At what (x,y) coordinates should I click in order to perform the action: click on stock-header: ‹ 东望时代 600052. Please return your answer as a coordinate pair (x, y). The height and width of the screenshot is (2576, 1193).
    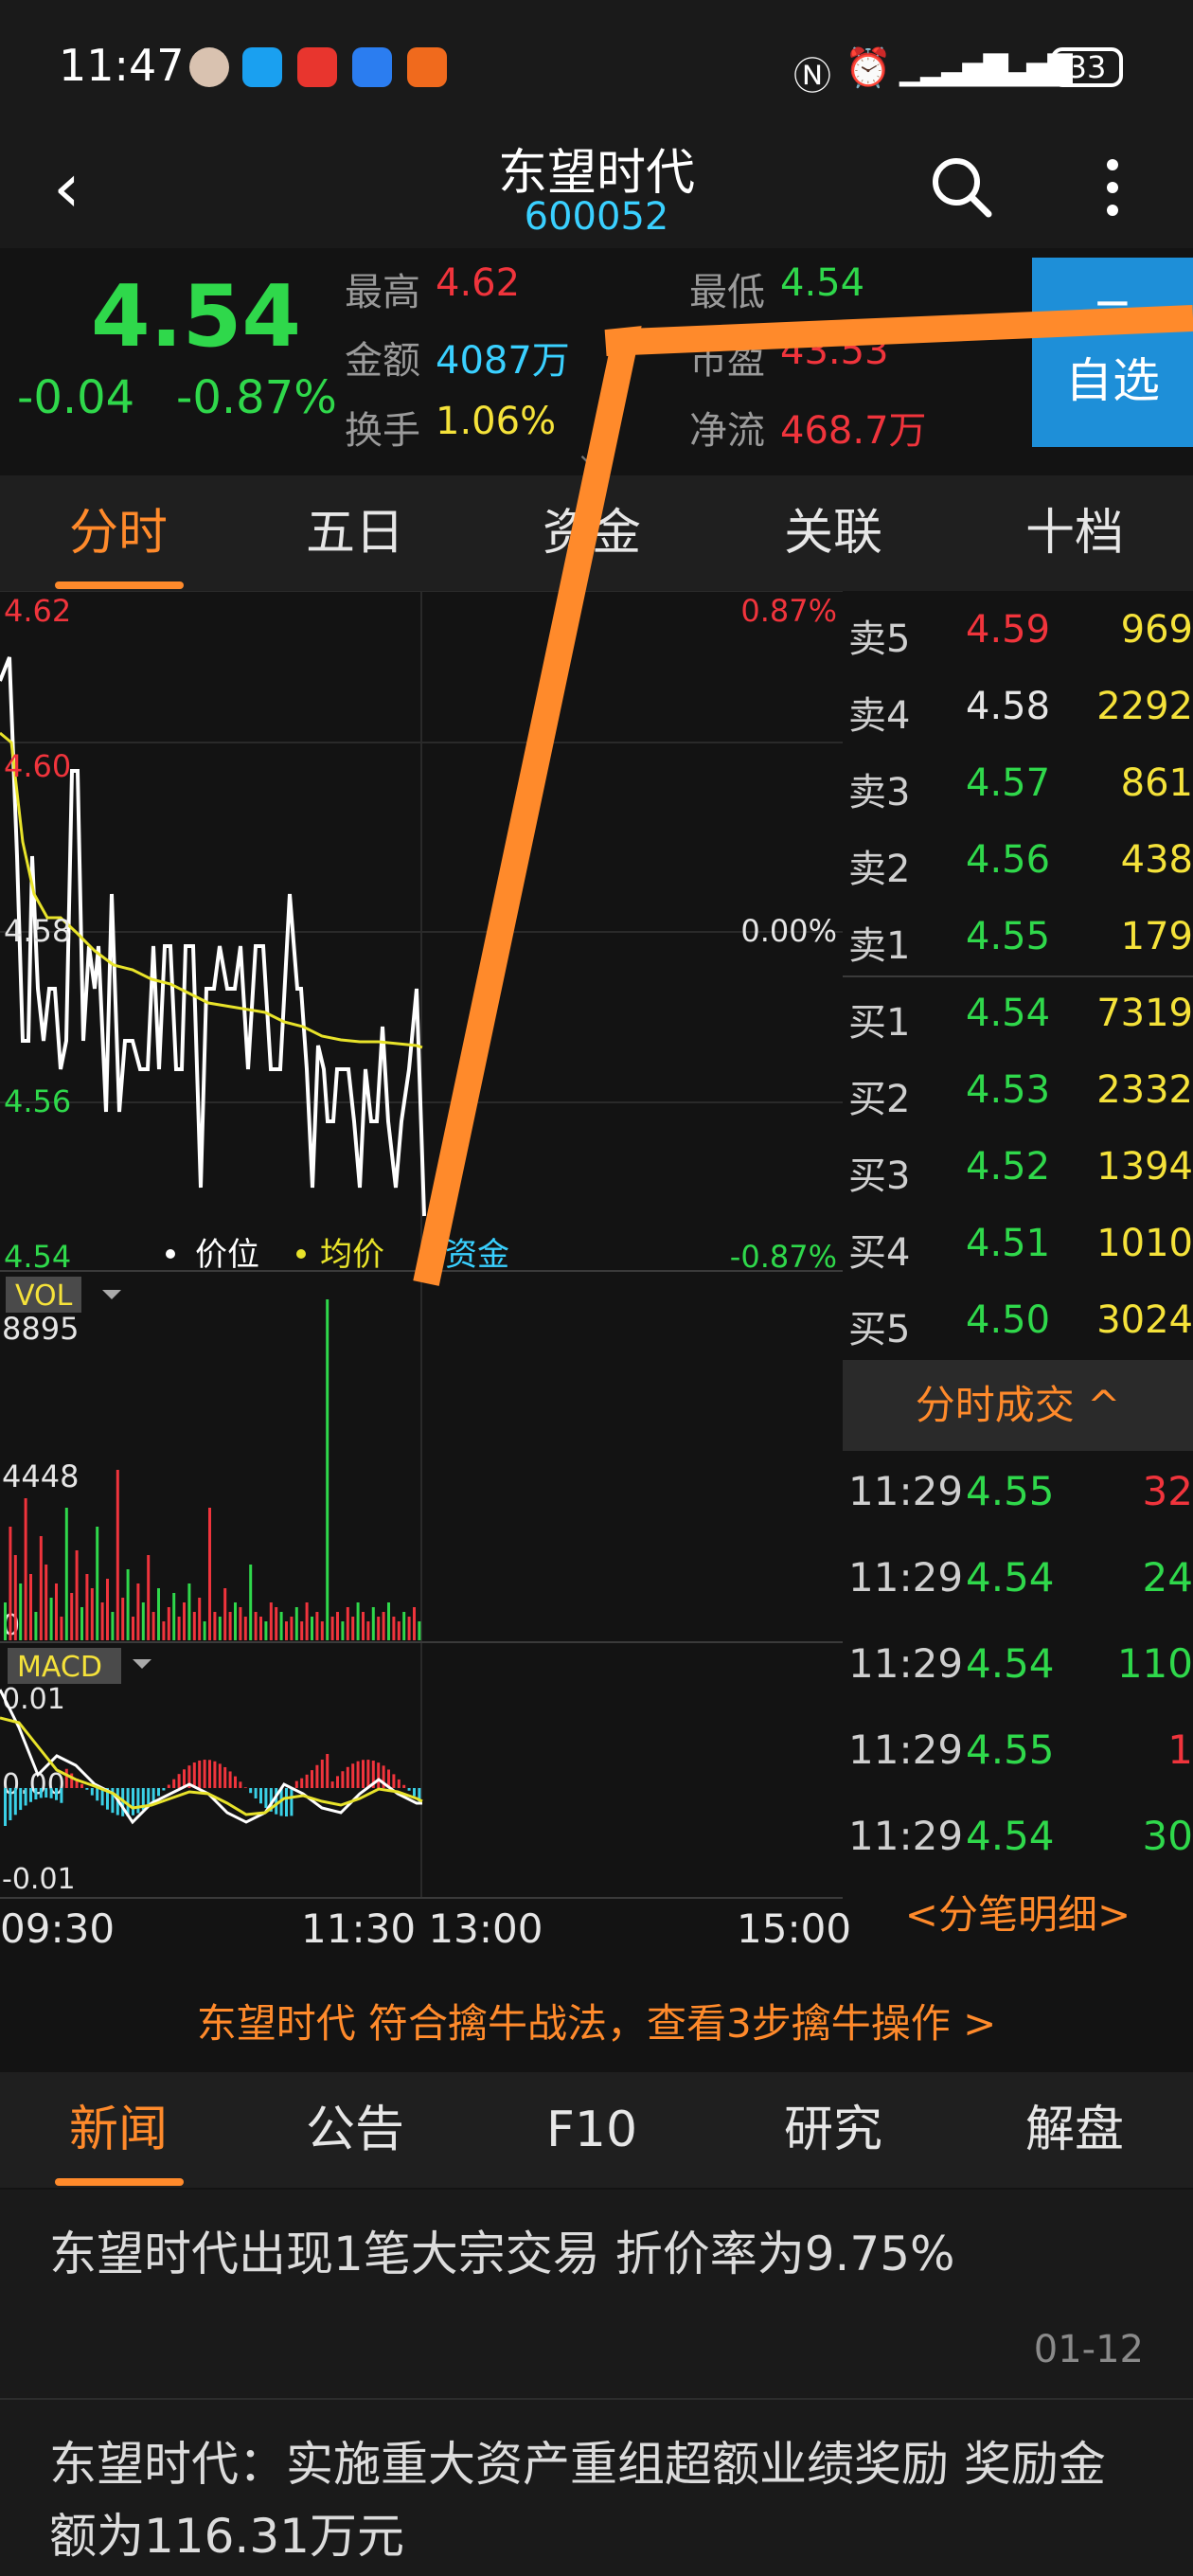
    Looking at the image, I should click on (596, 190).